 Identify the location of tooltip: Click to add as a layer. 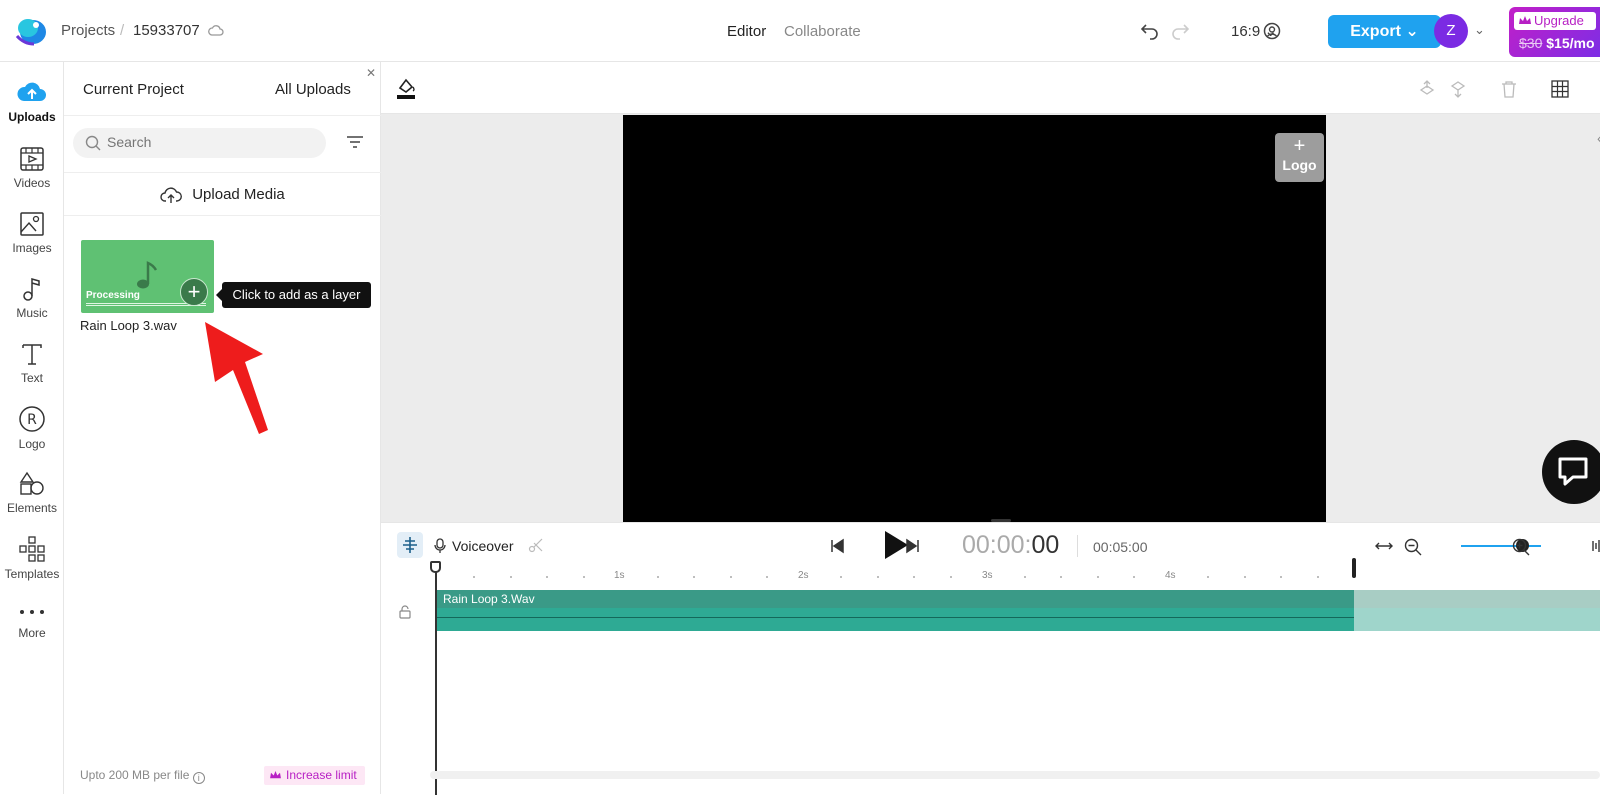
(293, 295).